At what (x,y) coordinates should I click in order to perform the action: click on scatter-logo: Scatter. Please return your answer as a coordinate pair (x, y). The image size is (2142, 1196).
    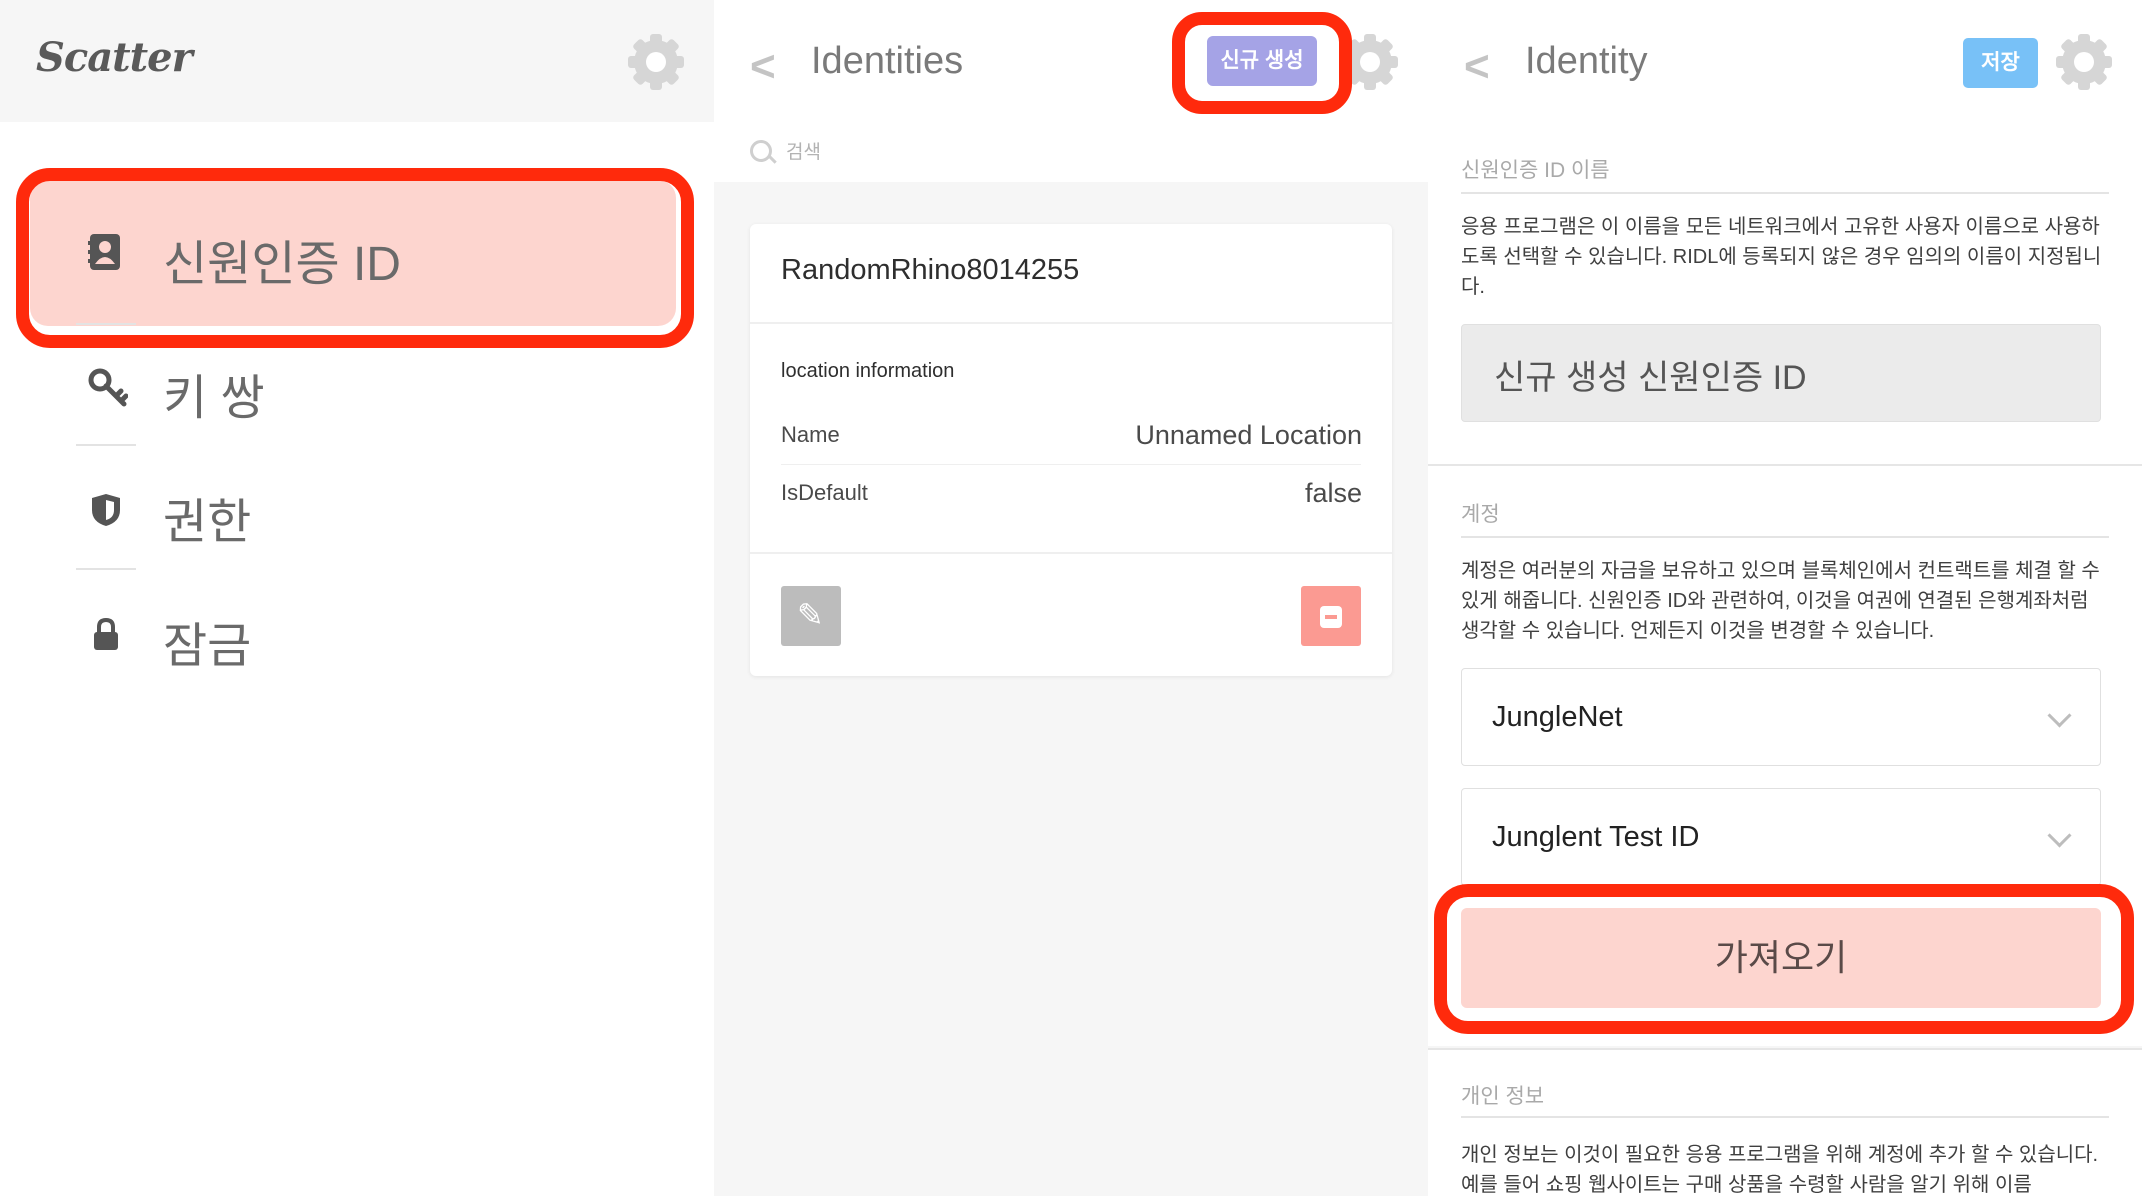
    Looking at the image, I should click on (114, 57).